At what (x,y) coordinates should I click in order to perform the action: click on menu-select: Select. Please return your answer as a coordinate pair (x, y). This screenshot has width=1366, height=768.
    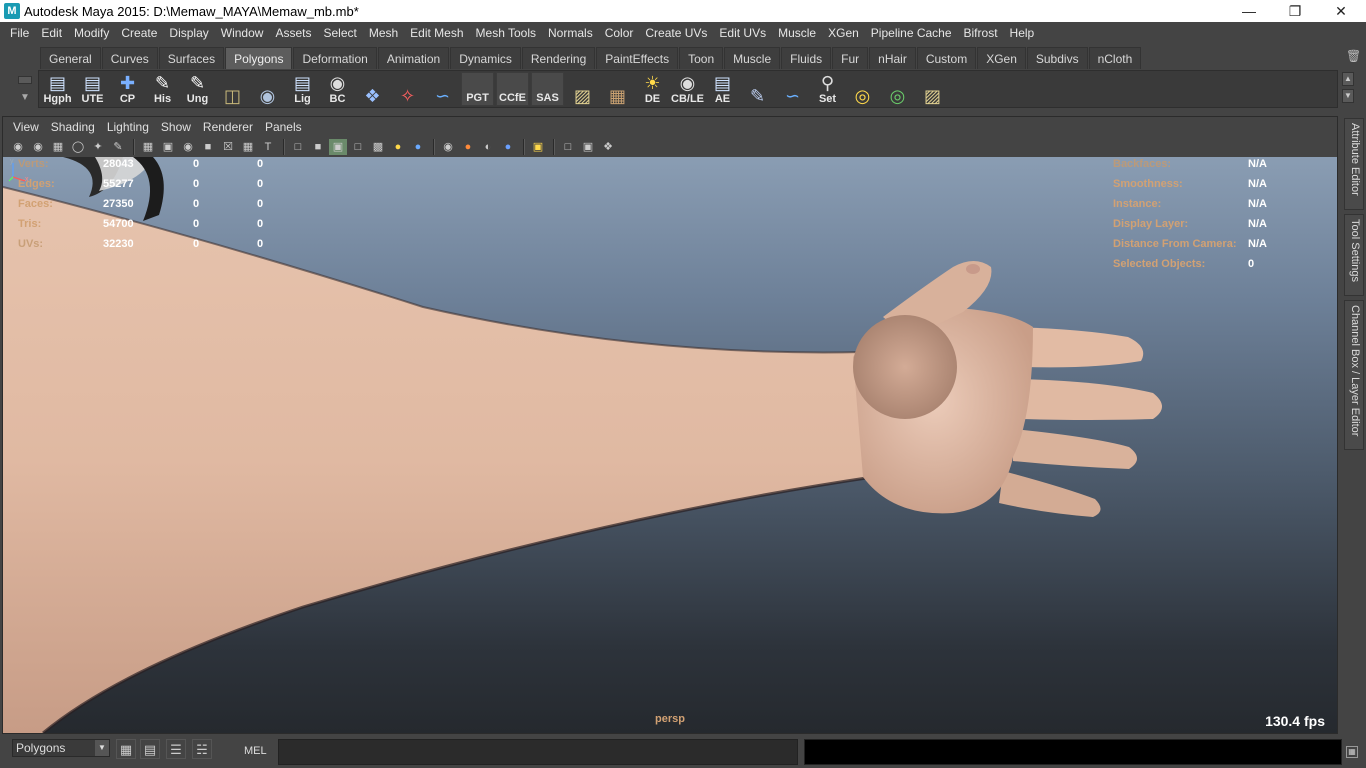
    Looking at the image, I should click on (339, 33).